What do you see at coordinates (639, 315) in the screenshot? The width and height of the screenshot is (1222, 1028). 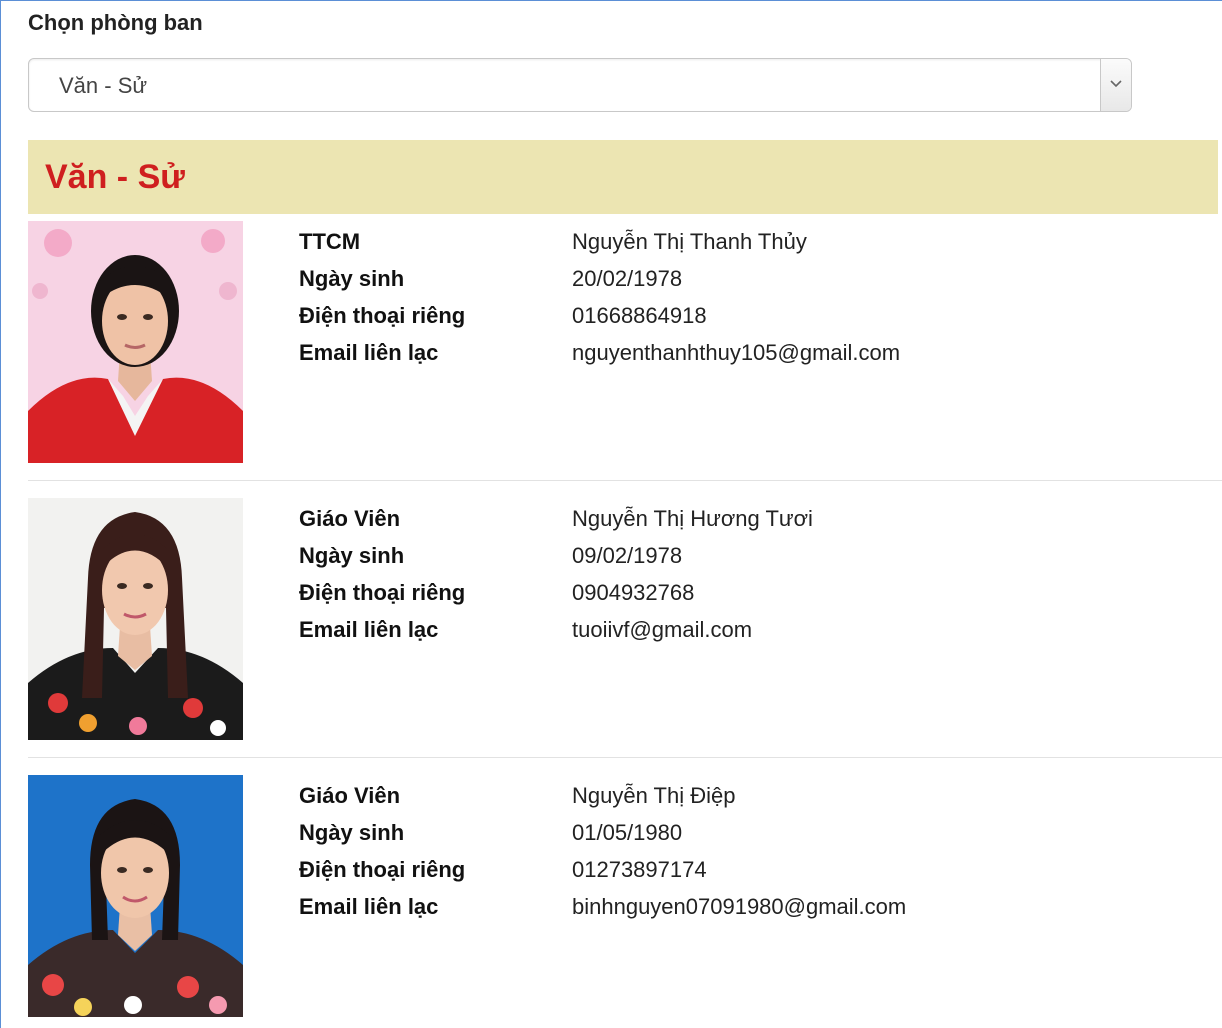 I see `phone-number: 01668864918` at bounding box center [639, 315].